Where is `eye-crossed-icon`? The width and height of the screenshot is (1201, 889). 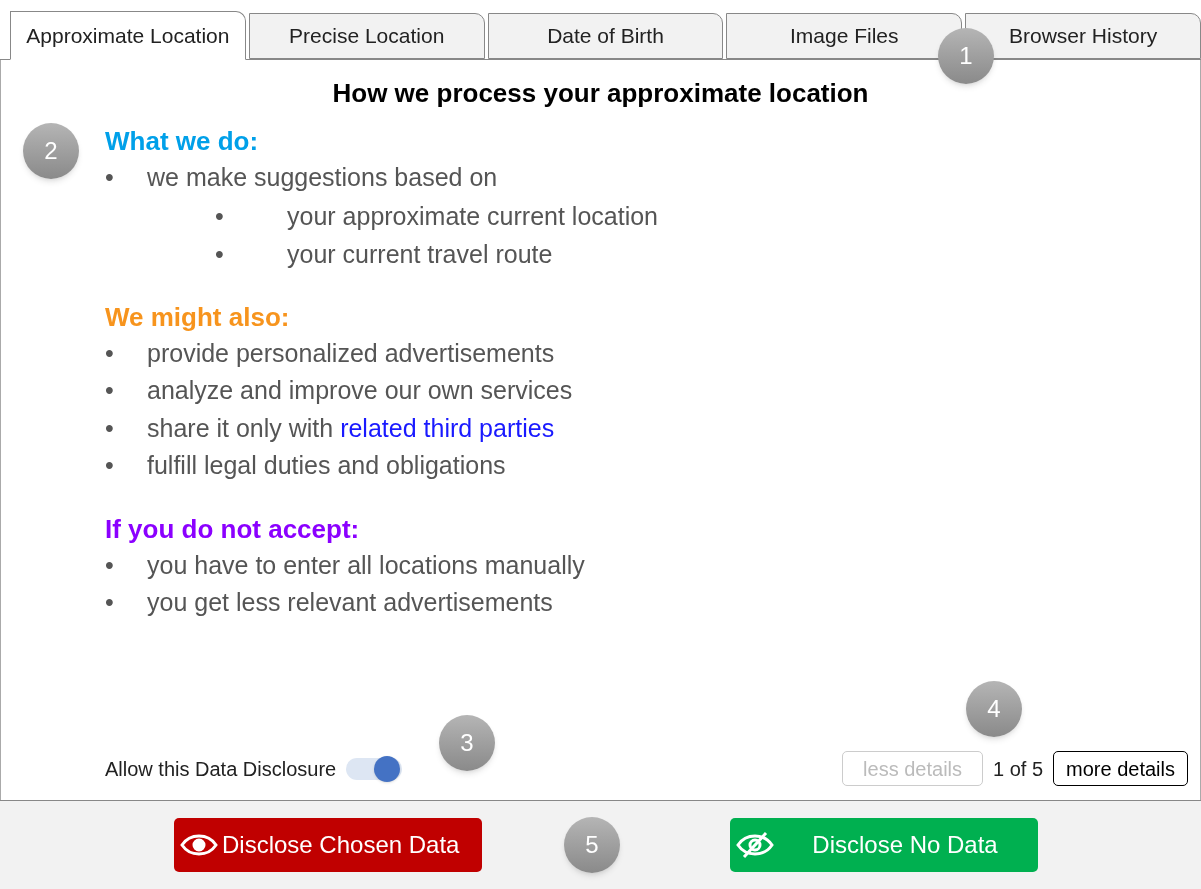
eye-crossed-icon is located at coordinates (755, 845).